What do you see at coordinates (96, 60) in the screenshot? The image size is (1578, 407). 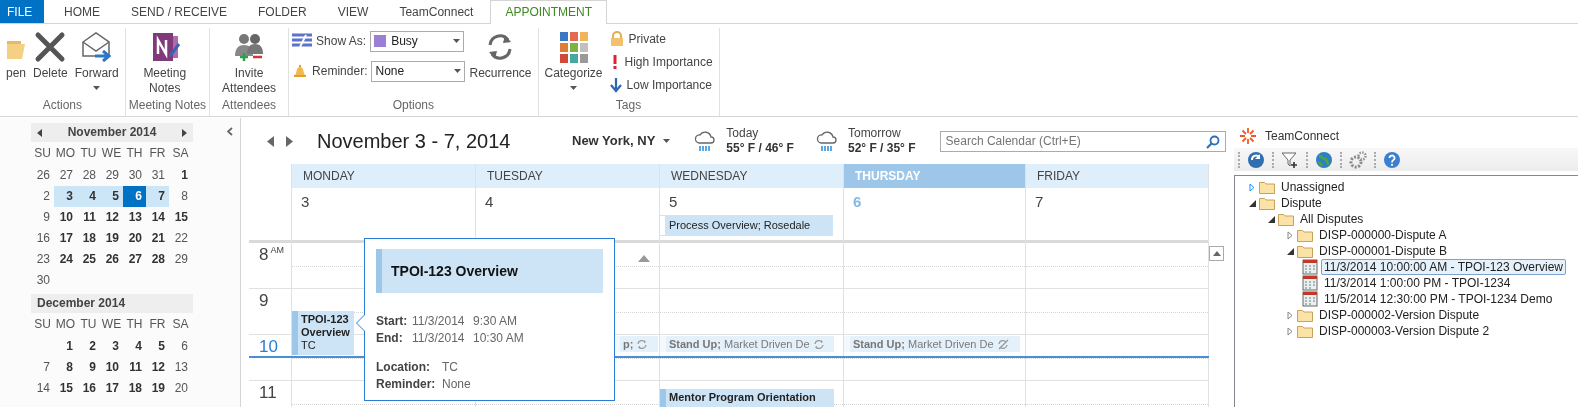 I see `ribbon-button: Forward` at bounding box center [96, 60].